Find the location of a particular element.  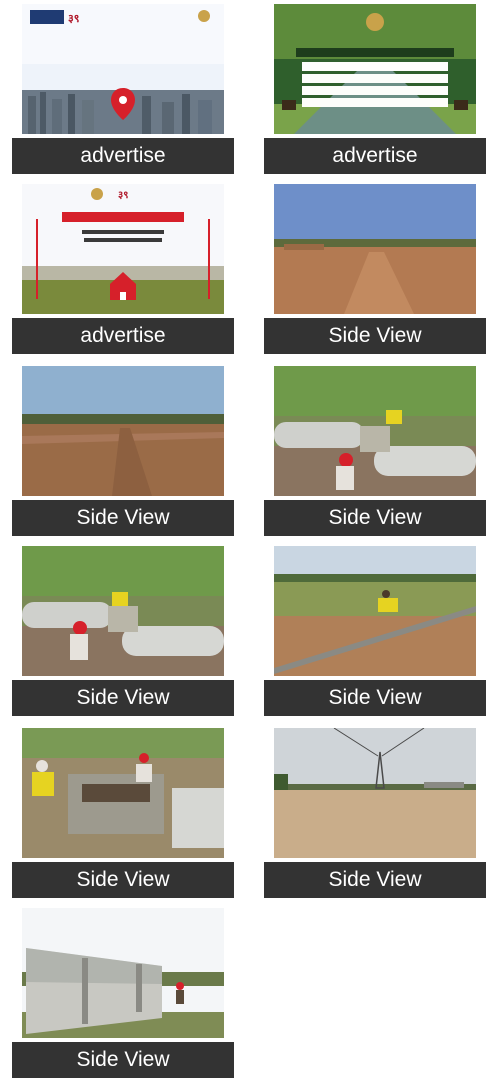

gallery-card-advertise-3: ३९ advertise is located at coordinates (123, 269).